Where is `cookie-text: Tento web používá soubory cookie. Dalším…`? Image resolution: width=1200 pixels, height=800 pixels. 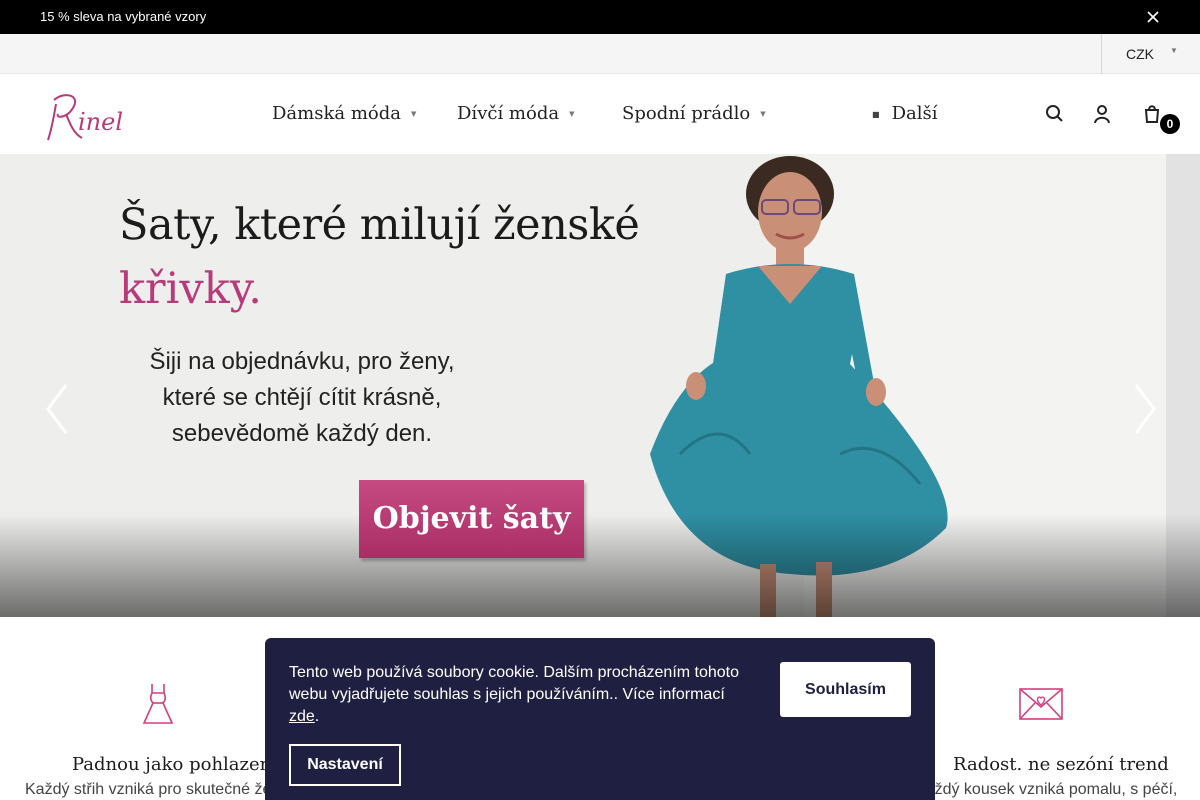
cookie-text: Tento web používá soubory cookie. Dalším… is located at coordinates (514, 683).